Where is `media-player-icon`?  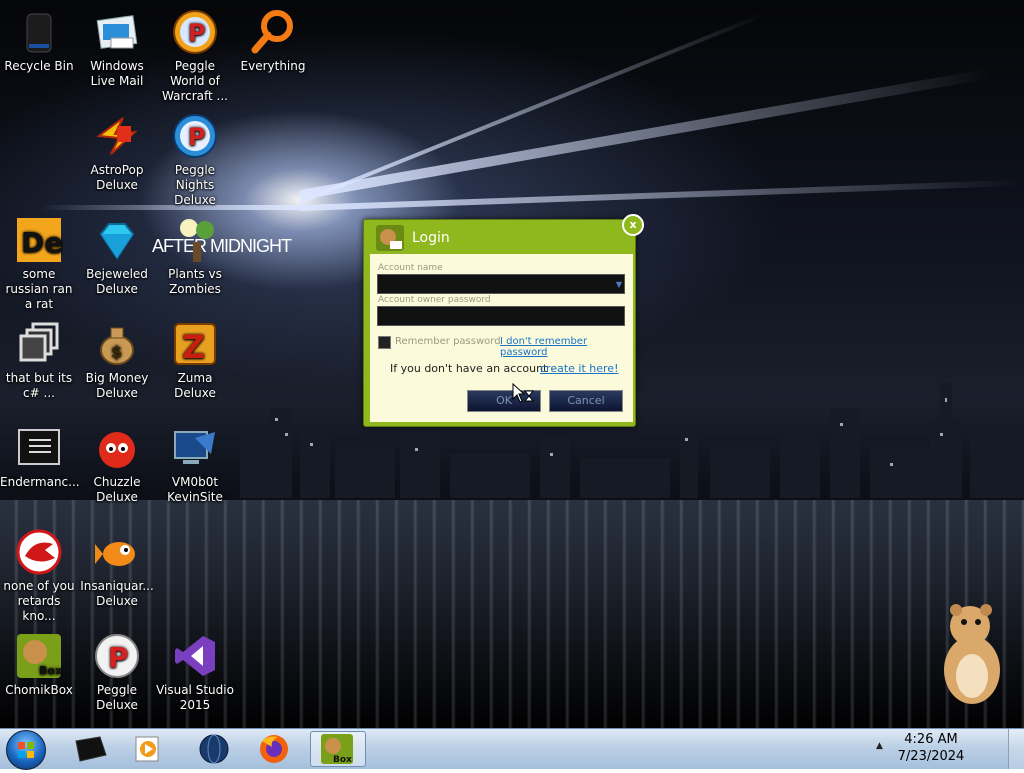
media-player-icon is located at coordinates (147, 749).